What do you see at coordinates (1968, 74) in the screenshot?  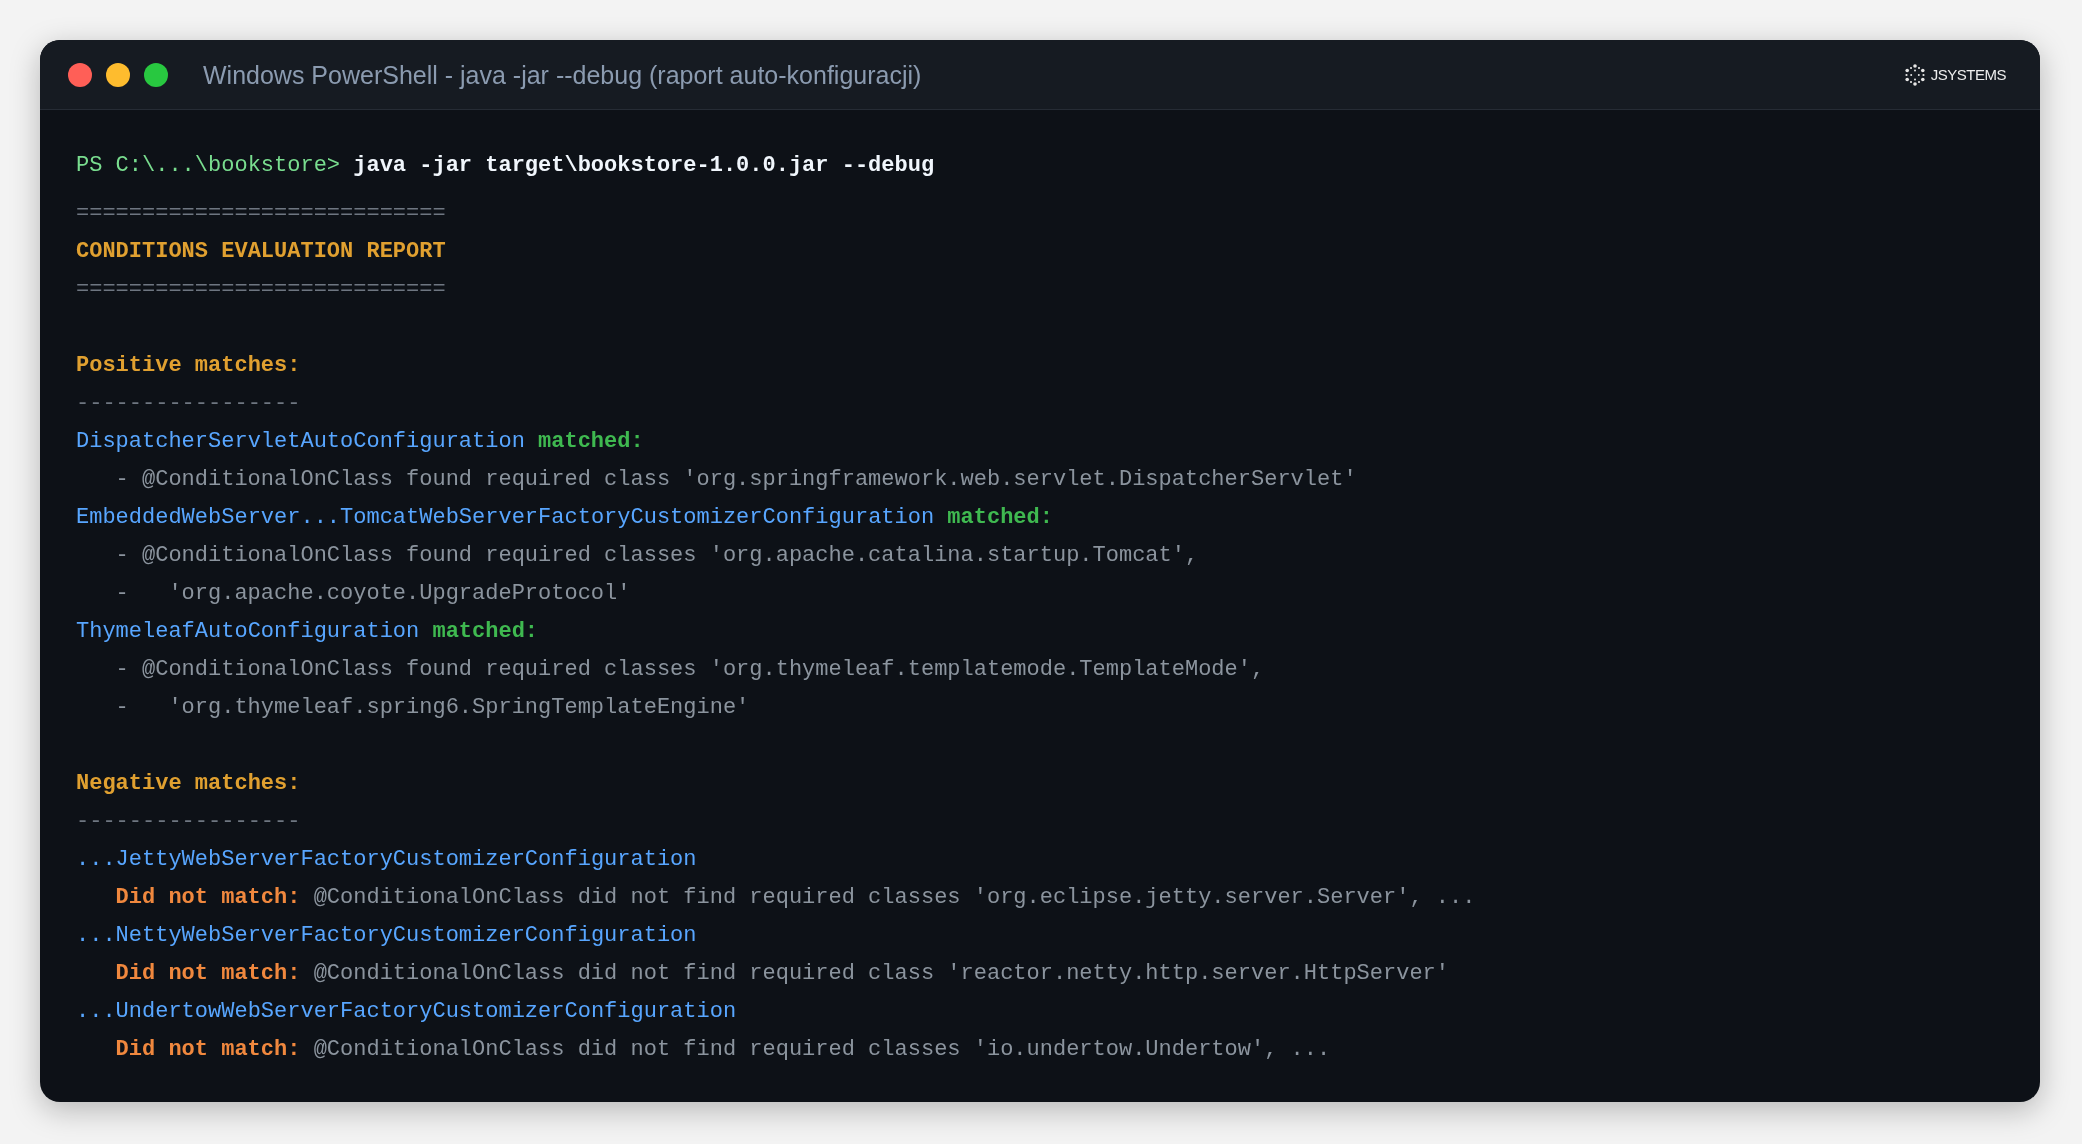 I see `logo-text: JSYSTEMS` at bounding box center [1968, 74].